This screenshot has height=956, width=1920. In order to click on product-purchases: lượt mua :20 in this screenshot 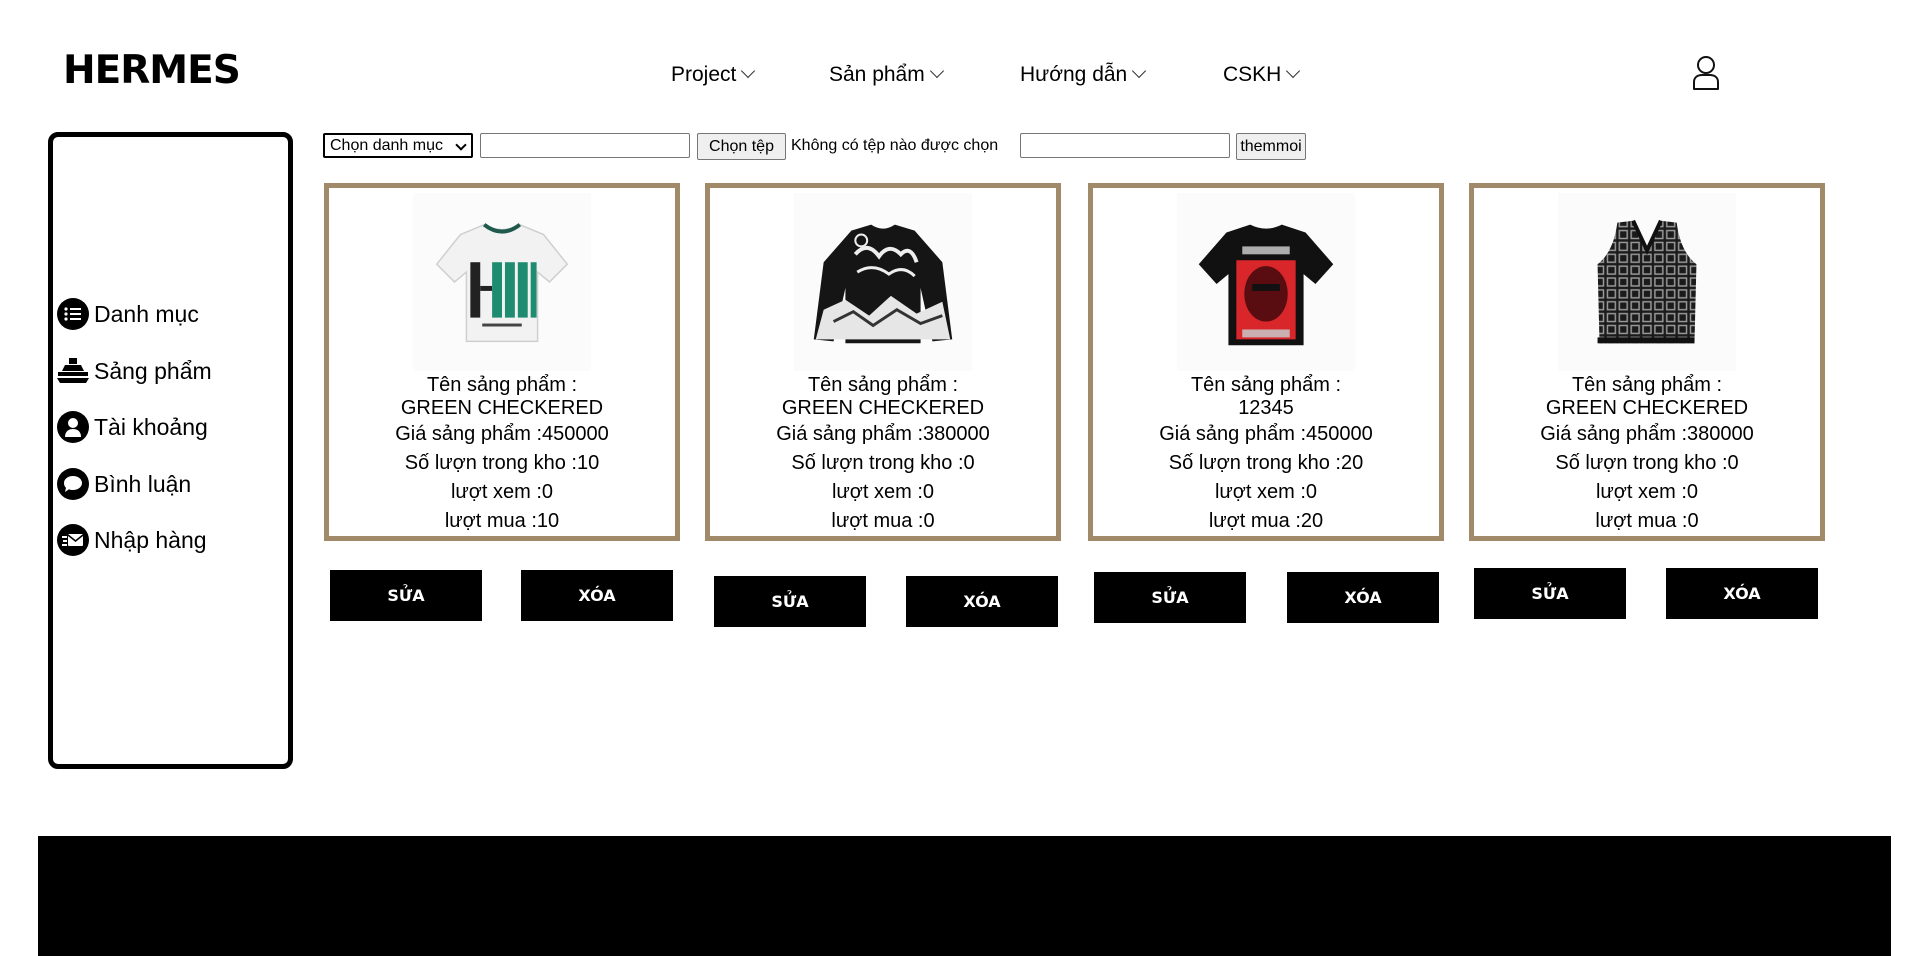, I will do `click(1266, 521)`.